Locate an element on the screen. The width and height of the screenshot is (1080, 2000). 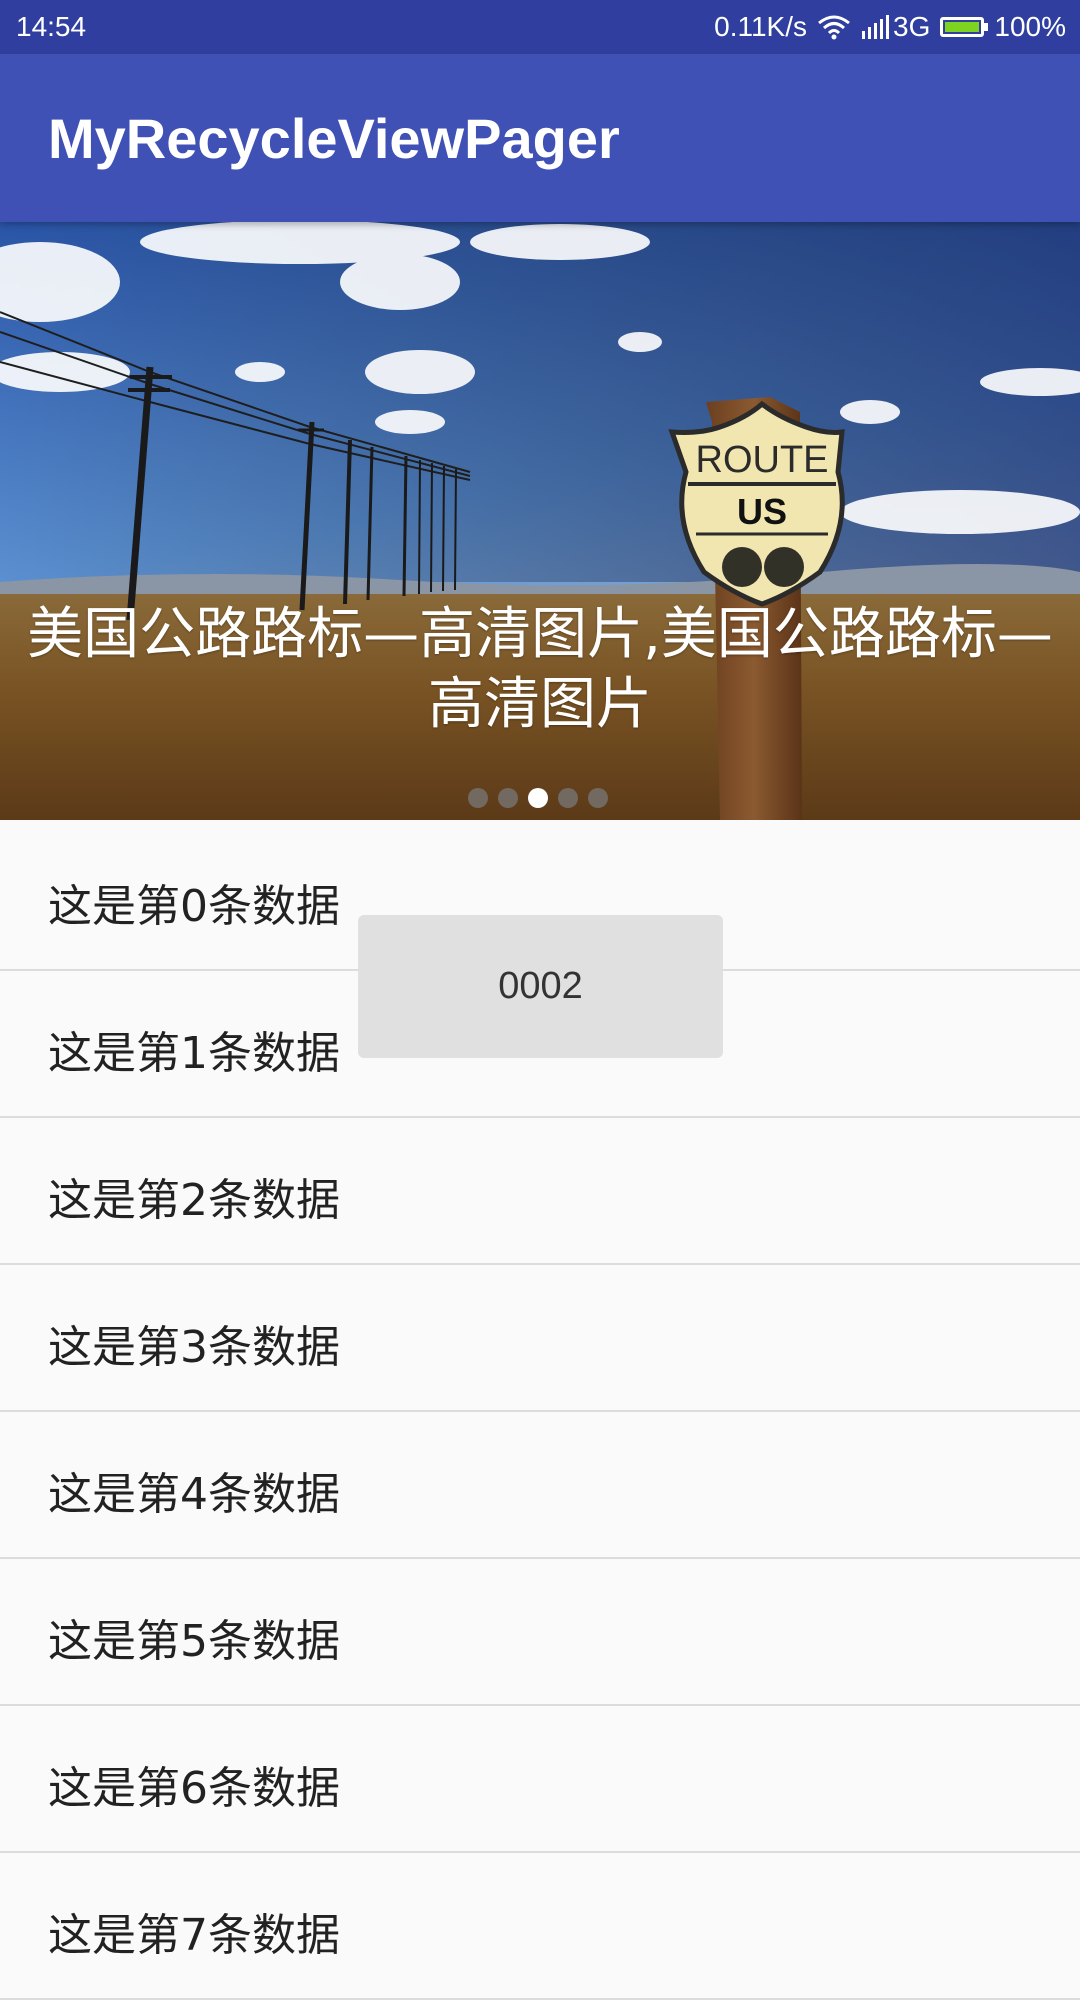
list-item: 这是第4条数据 is located at coordinates (540, 1485).